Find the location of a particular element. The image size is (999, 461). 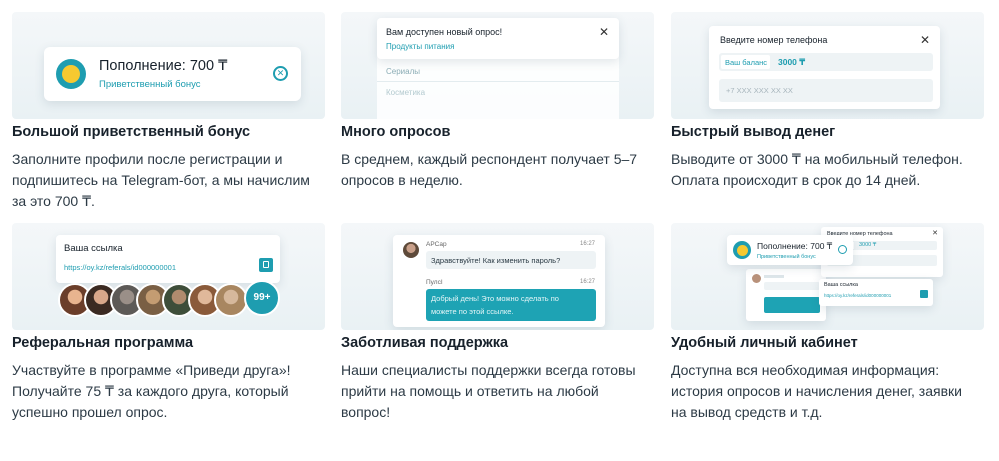

bonus-subtitle: Приветственный бонус is located at coordinates (150, 84).